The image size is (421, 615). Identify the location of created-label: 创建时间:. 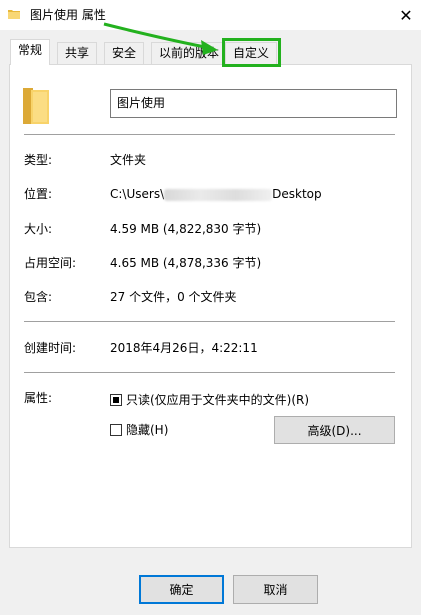
(50, 348).